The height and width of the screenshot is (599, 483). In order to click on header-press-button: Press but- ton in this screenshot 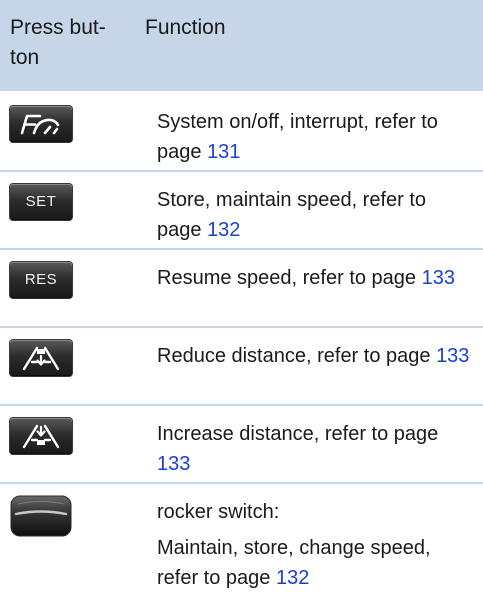, I will do `click(70, 43)`.